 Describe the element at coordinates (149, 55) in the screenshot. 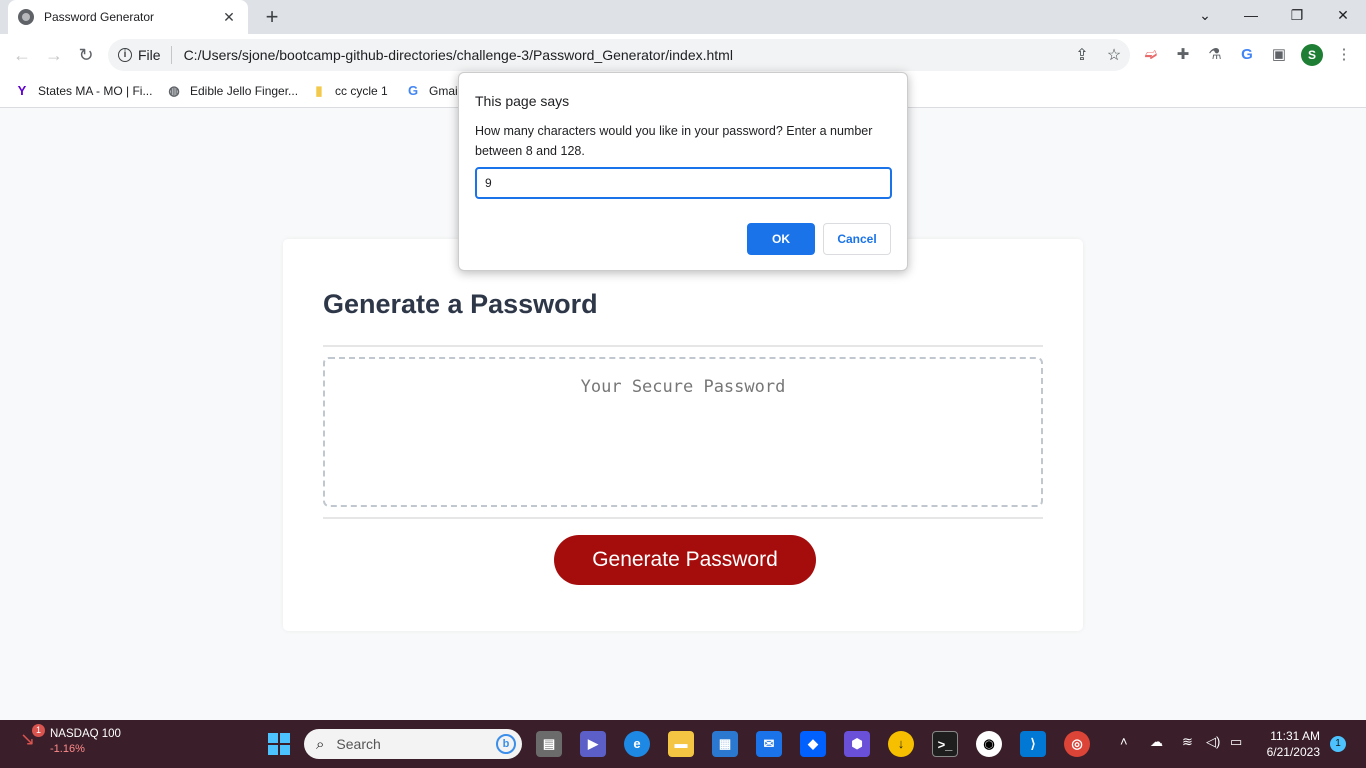

I see `url-scheme-label: File` at that location.